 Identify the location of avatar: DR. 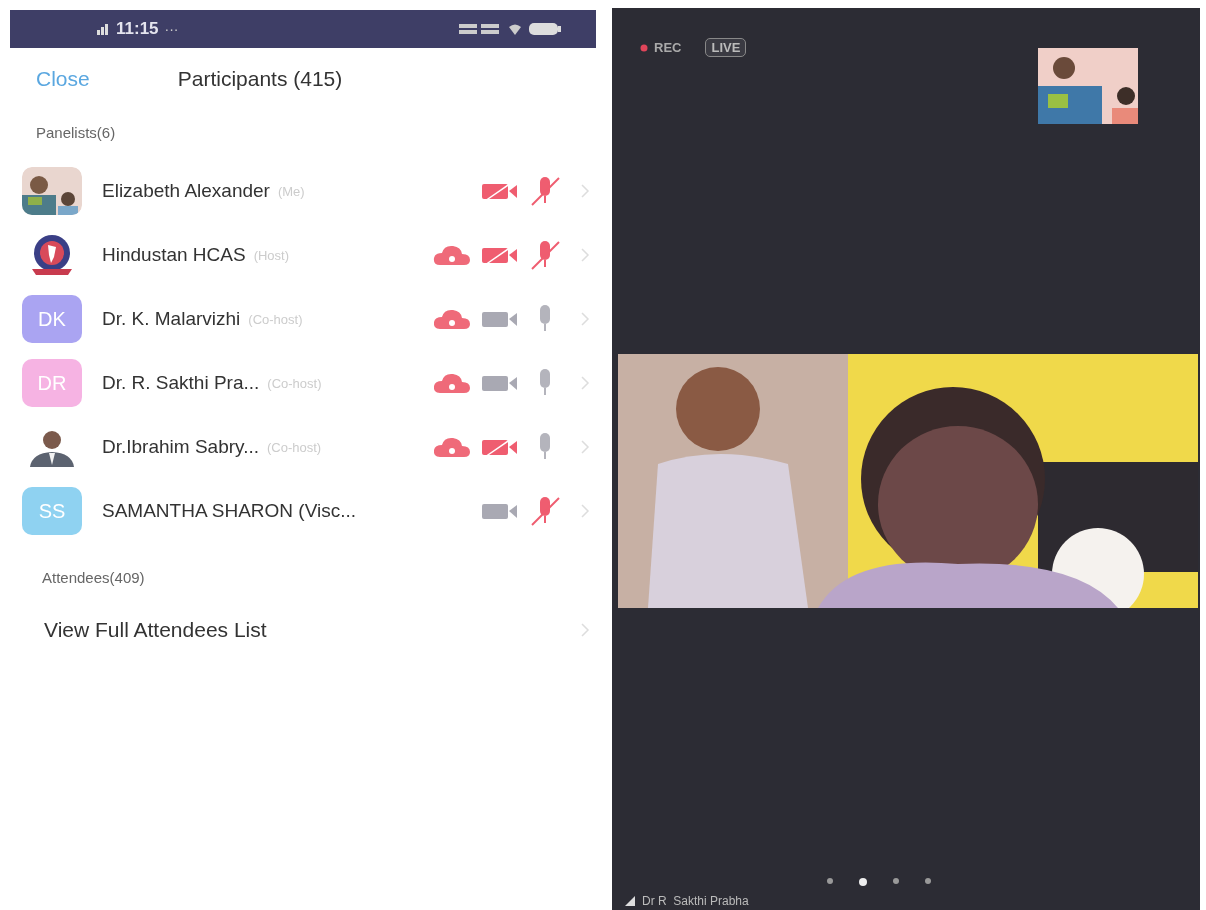
(52, 383).